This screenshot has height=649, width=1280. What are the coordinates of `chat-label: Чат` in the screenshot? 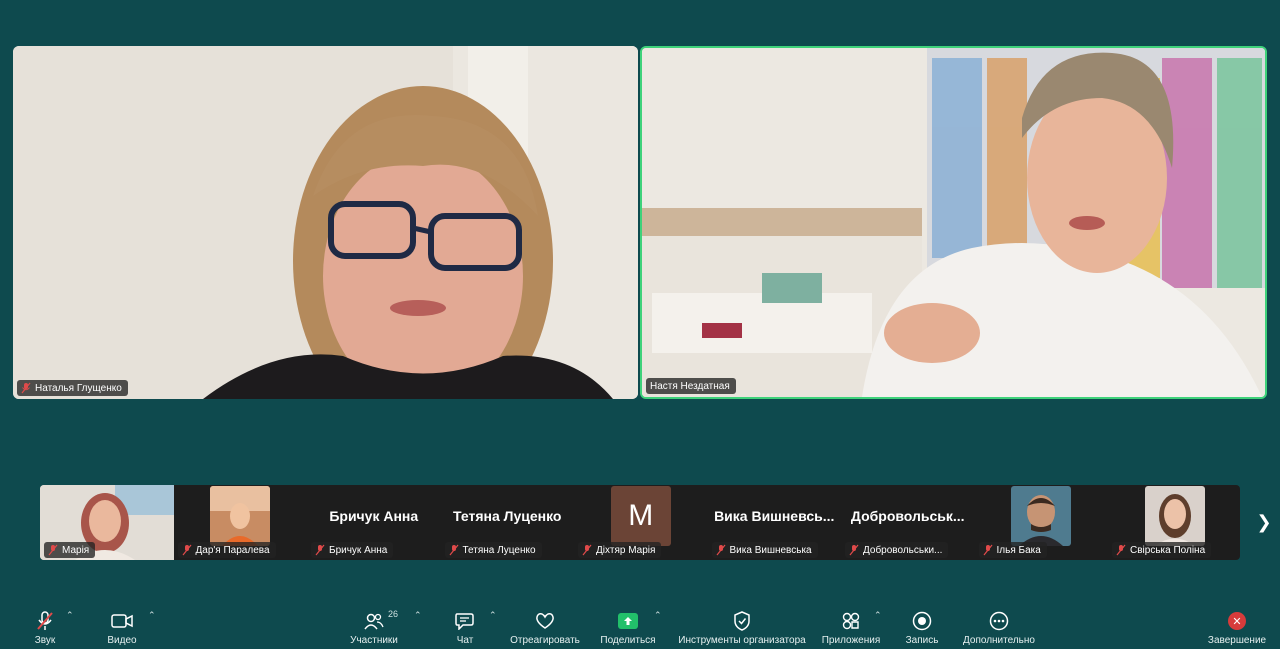 It's located at (465, 640).